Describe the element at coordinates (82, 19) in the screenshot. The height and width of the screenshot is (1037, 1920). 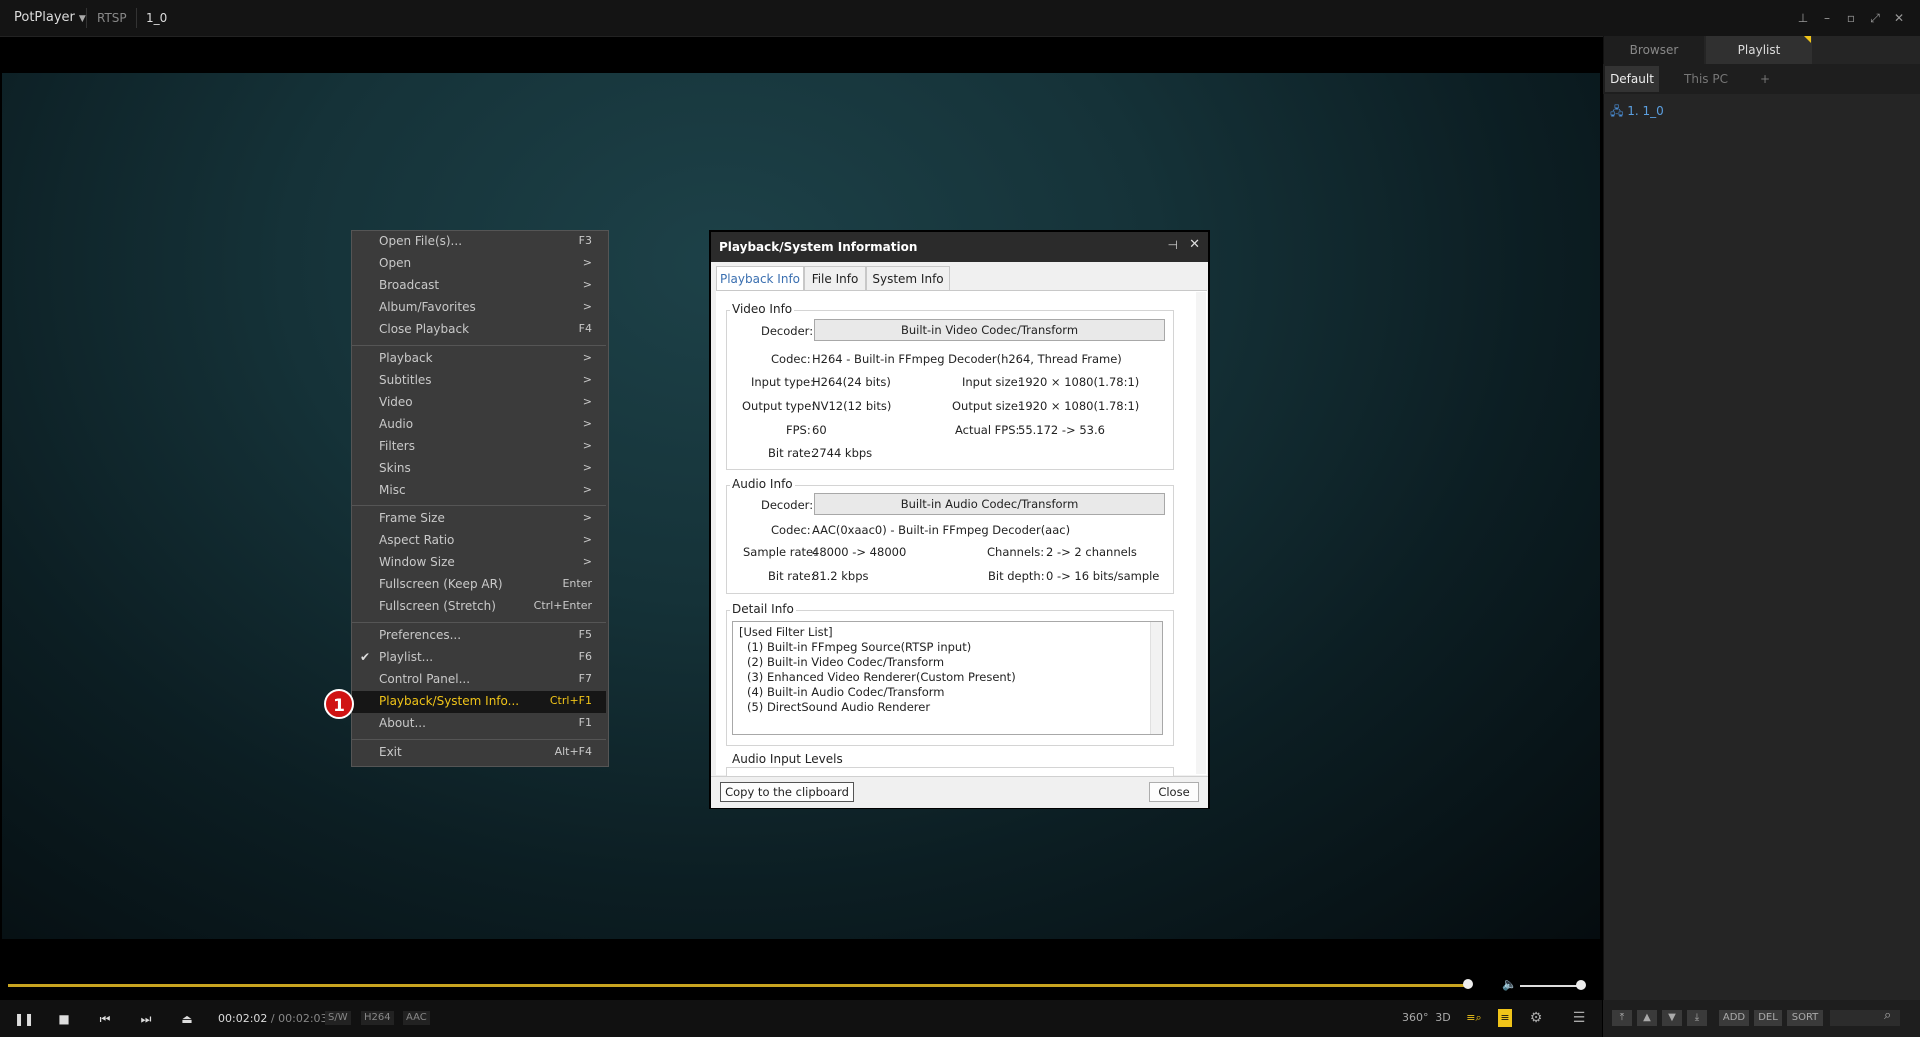
I see `chevron-down-icon: ▼` at that location.